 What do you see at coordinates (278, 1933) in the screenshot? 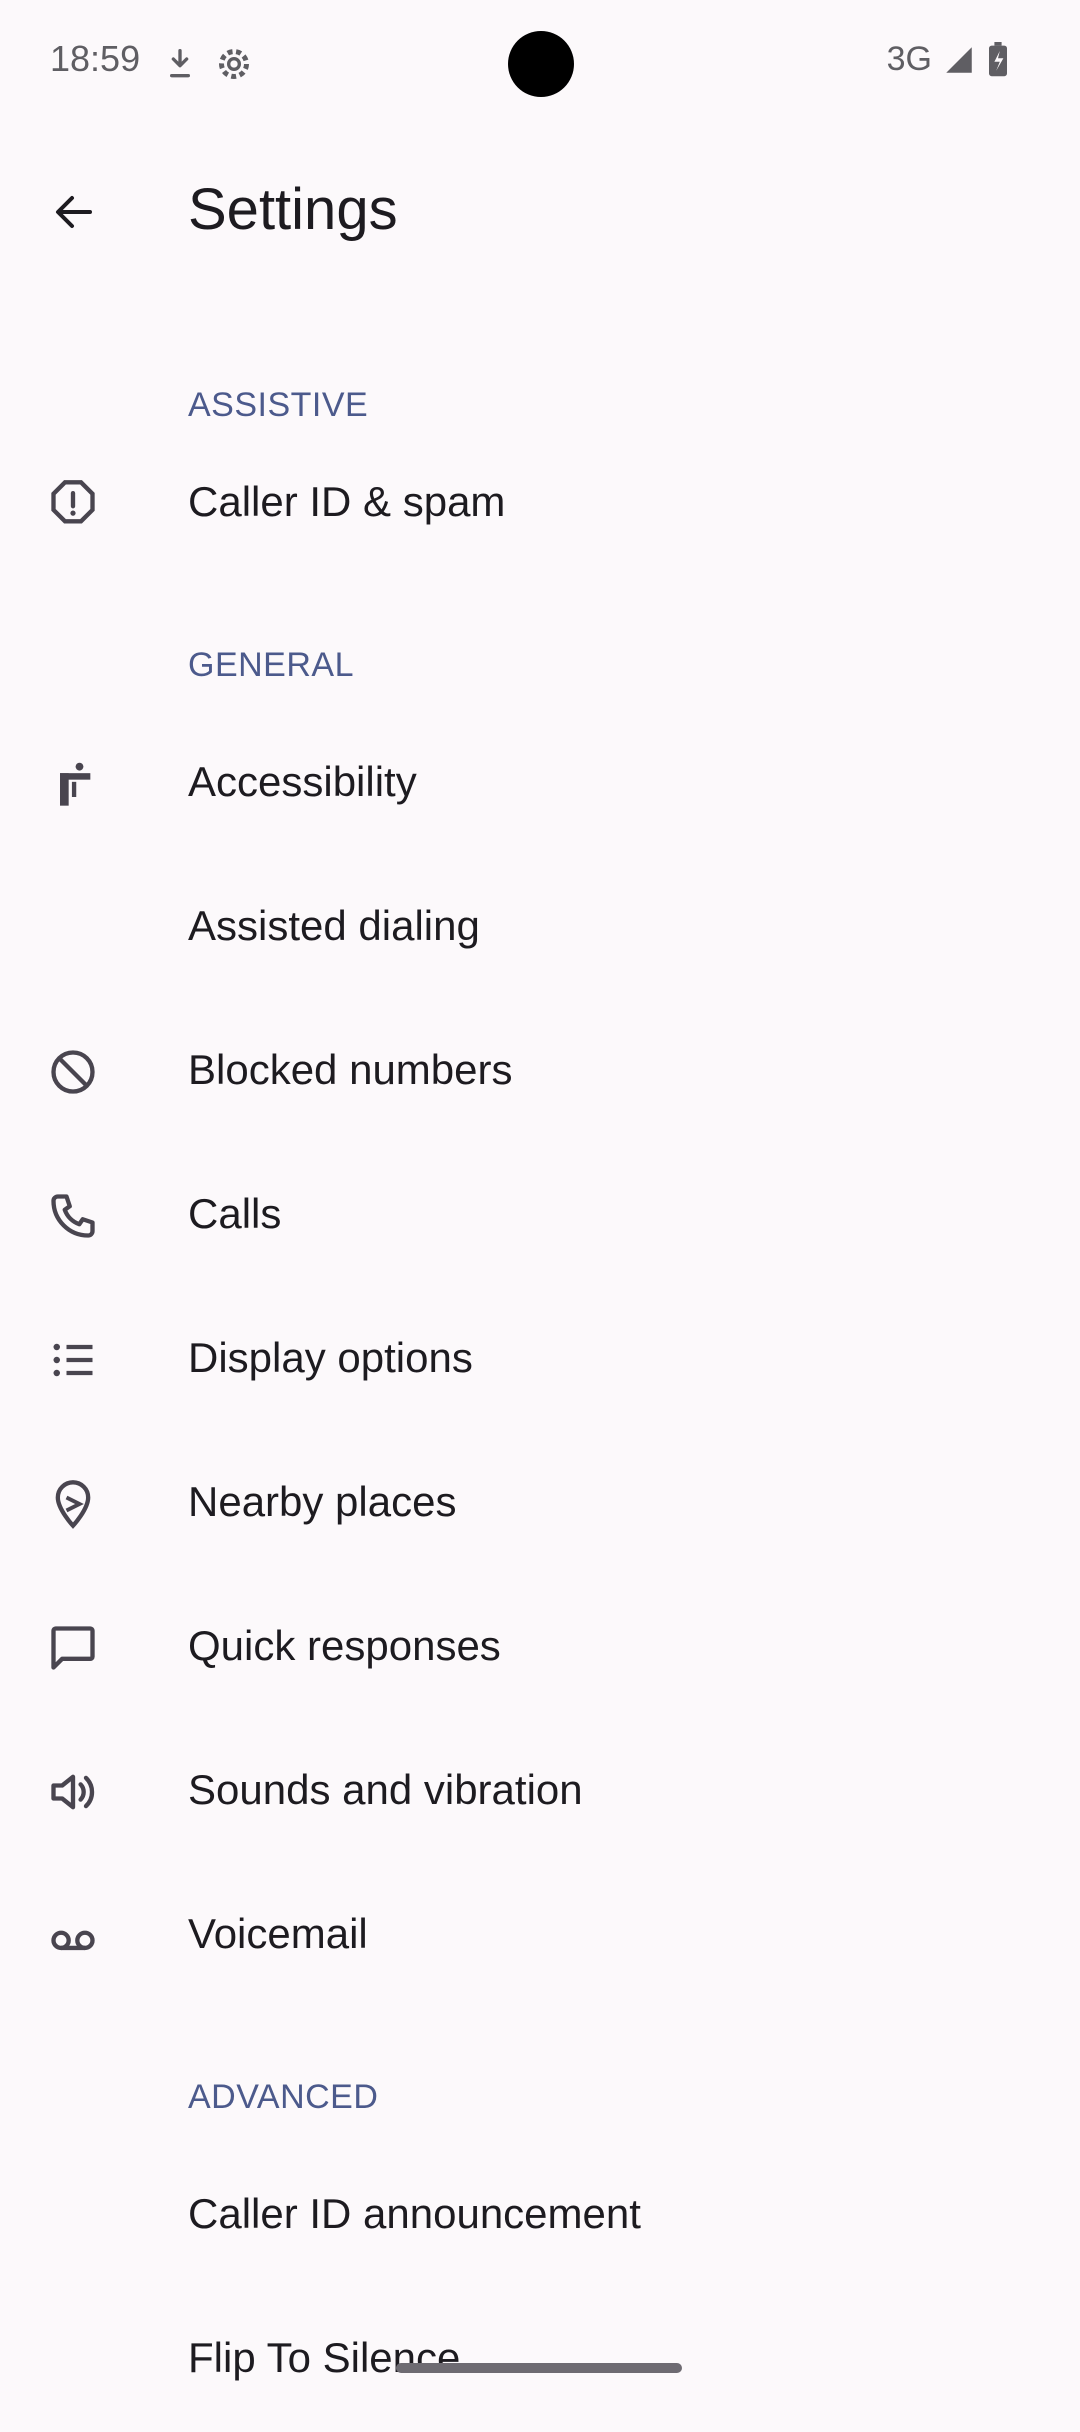
I see `settings-item-label: Voicemail` at bounding box center [278, 1933].